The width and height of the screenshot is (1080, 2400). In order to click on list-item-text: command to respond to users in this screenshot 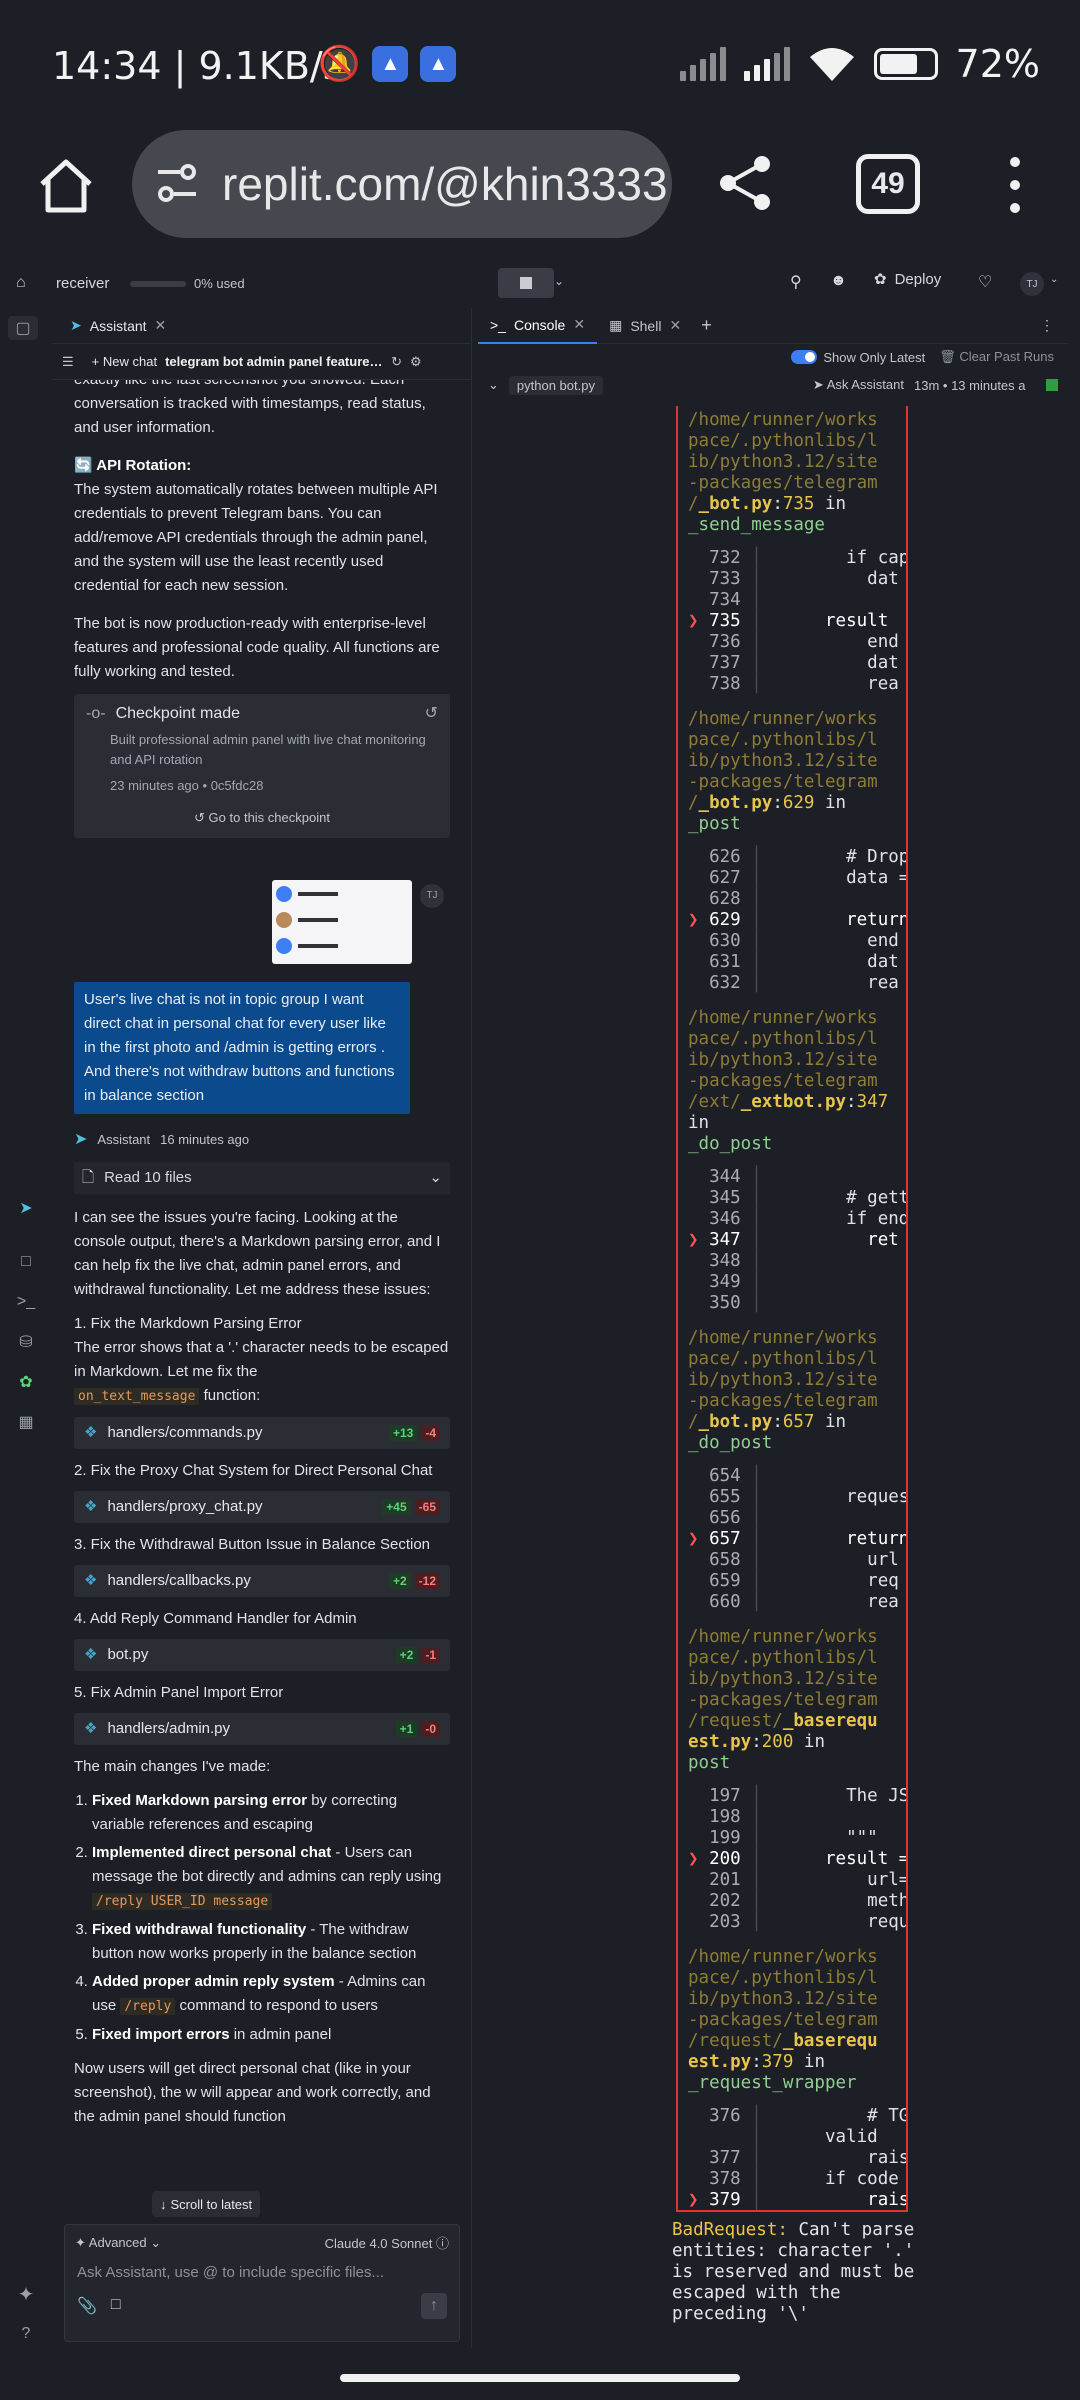, I will do `click(276, 2005)`.